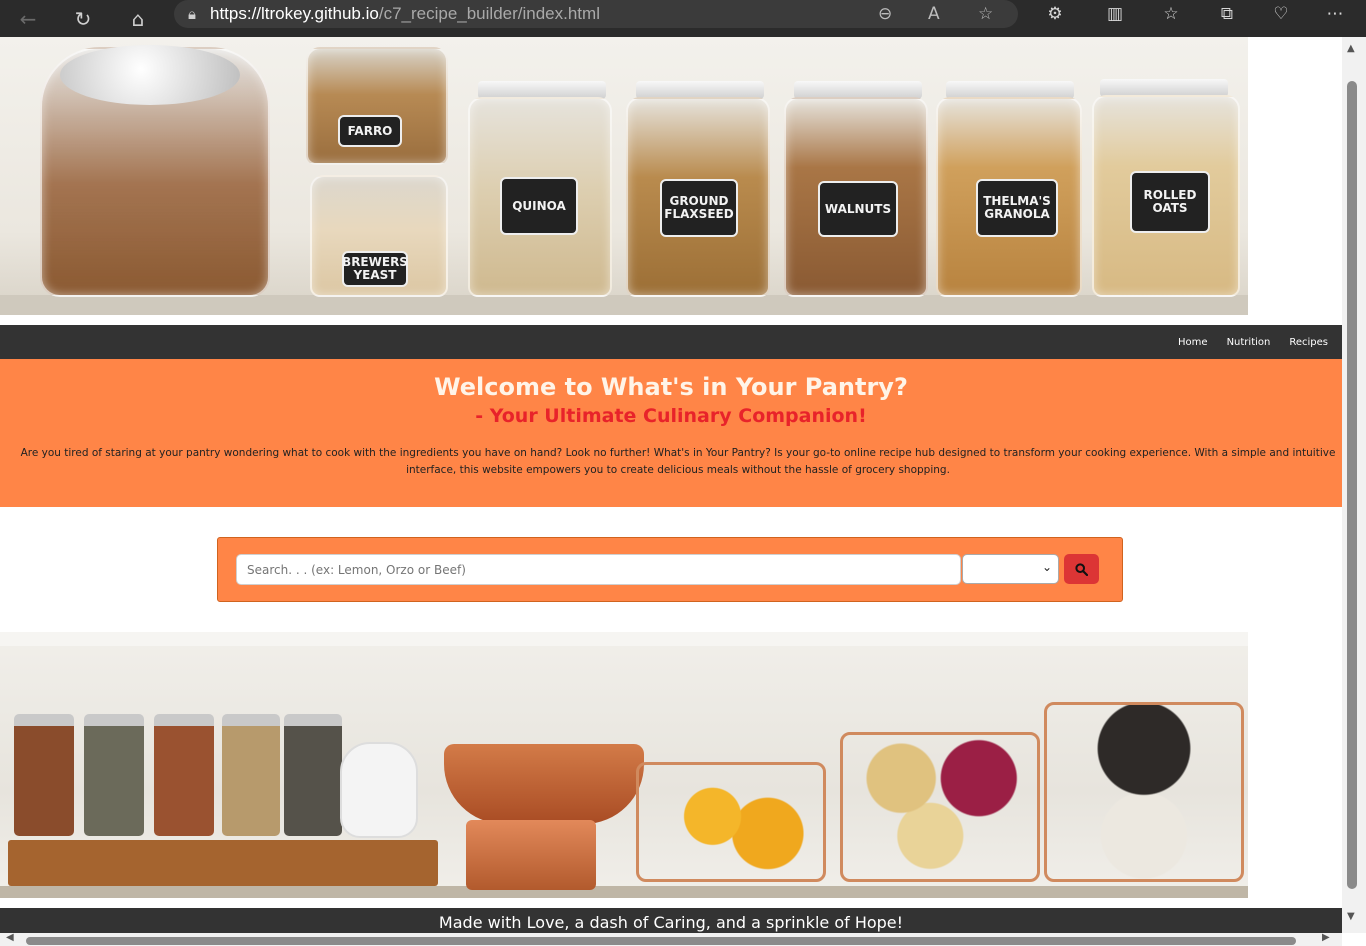 Image resolution: width=1366 pixels, height=946 pixels. Describe the element at coordinates (539, 206) in the screenshot. I see `jar-label: QUINOA` at that location.